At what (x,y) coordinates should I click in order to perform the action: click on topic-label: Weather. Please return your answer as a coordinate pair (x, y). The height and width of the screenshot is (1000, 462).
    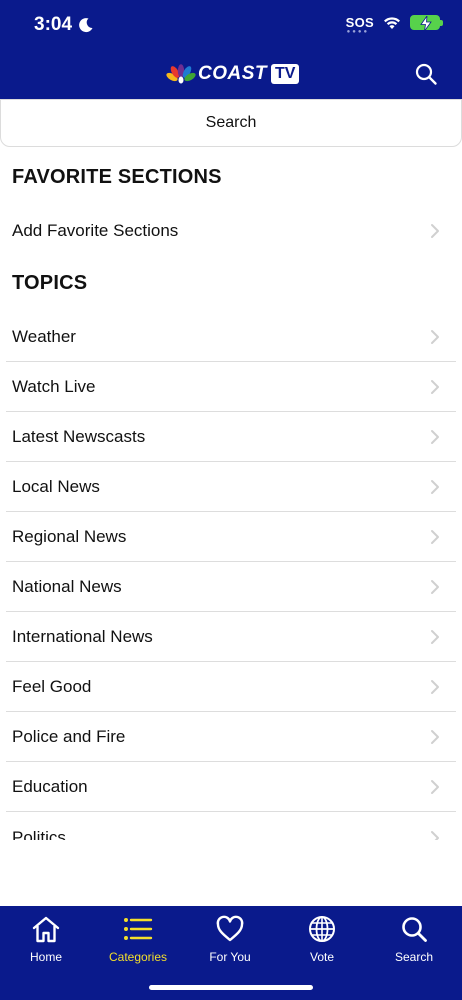
    Looking at the image, I should click on (44, 336).